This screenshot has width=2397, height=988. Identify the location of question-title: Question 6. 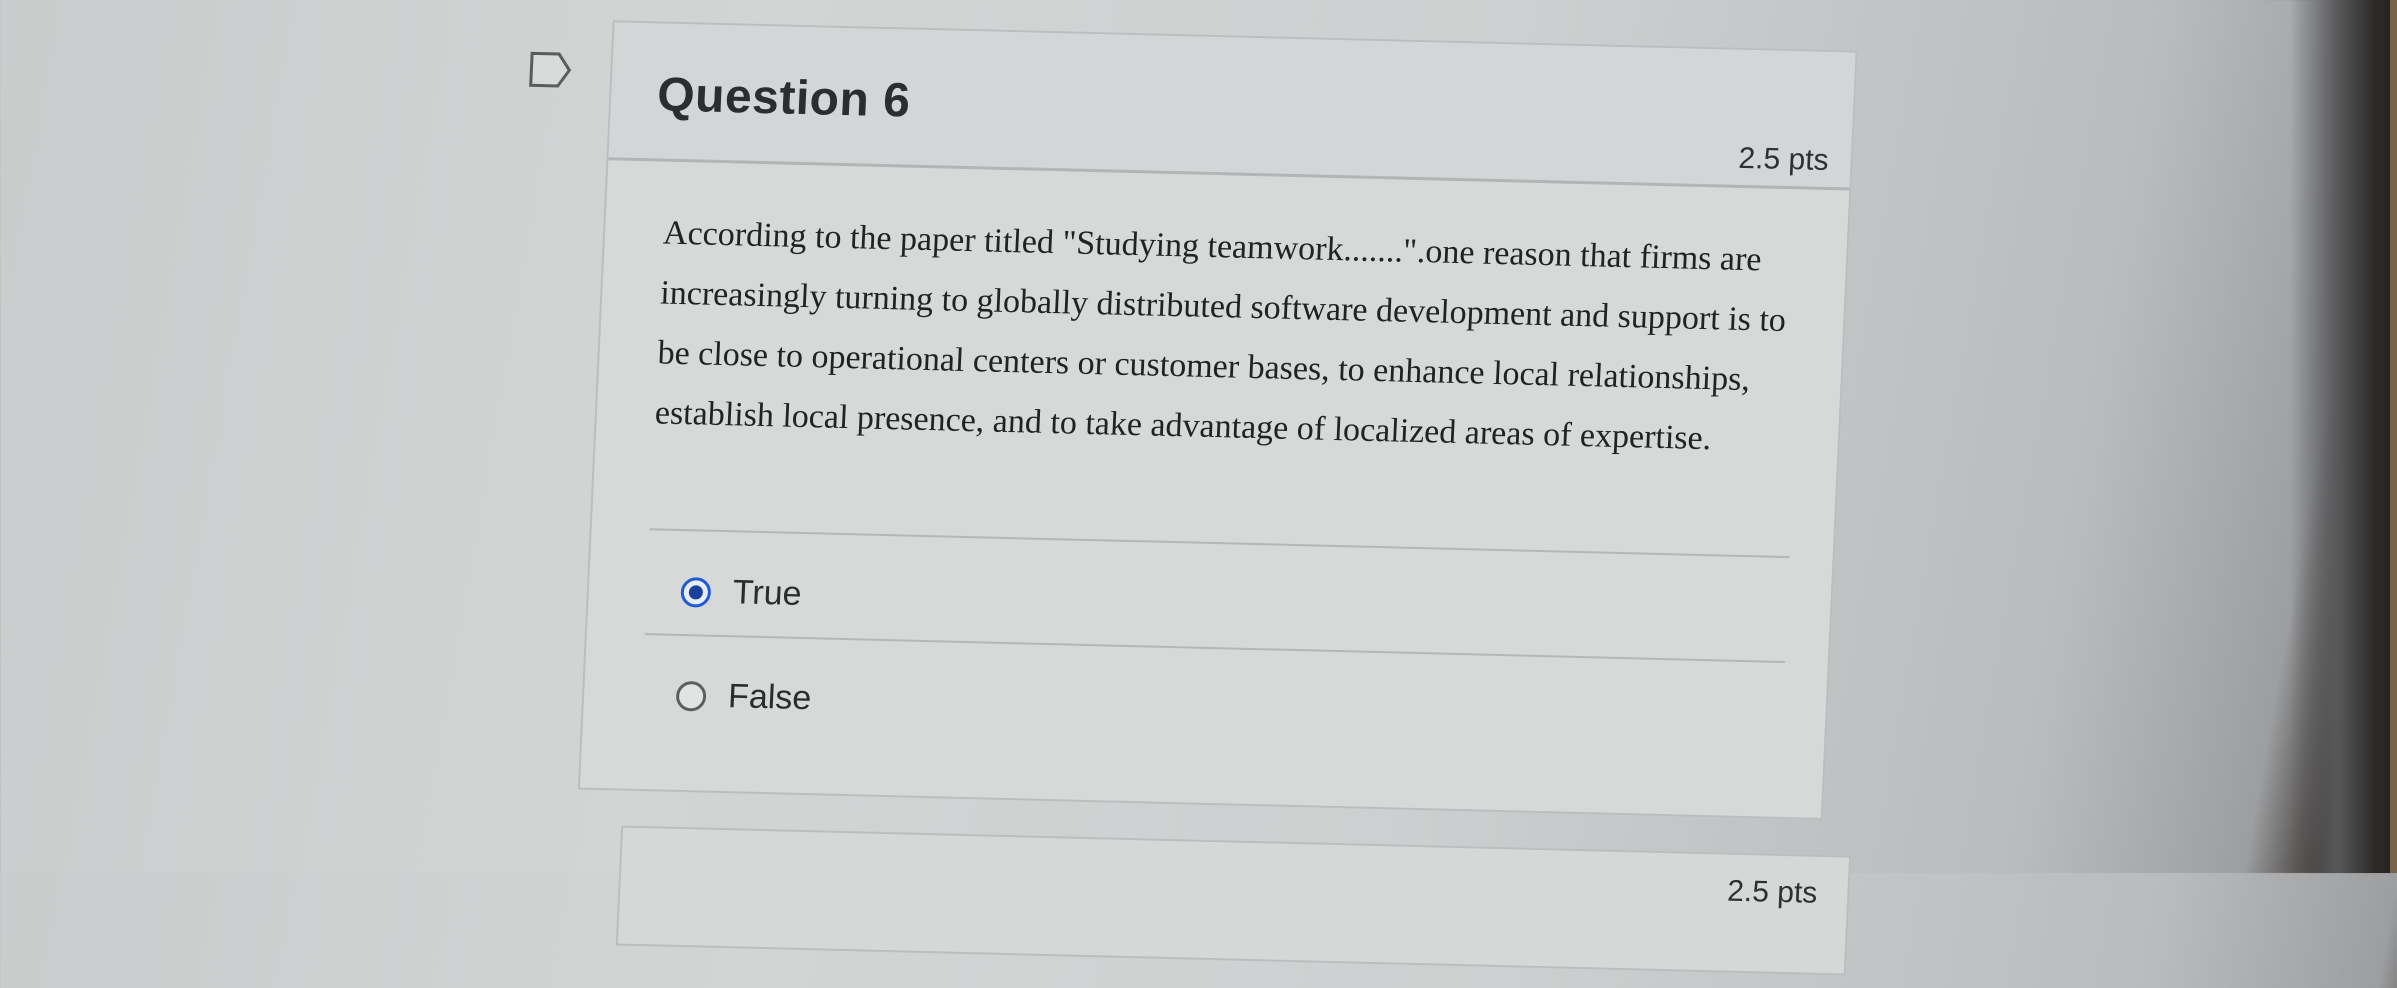
(784, 98).